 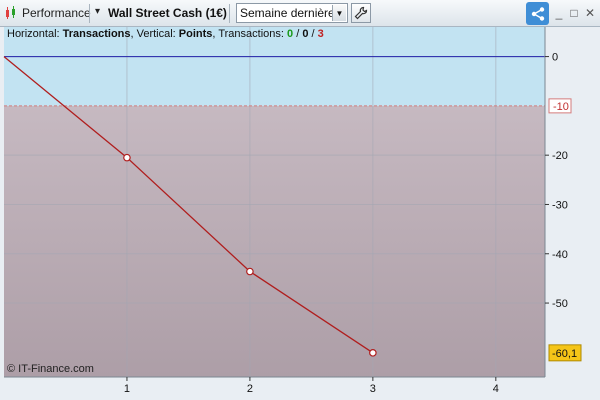 What do you see at coordinates (287, 13) in the screenshot?
I see `period-select-value: Semaine dernière` at bounding box center [287, 13].